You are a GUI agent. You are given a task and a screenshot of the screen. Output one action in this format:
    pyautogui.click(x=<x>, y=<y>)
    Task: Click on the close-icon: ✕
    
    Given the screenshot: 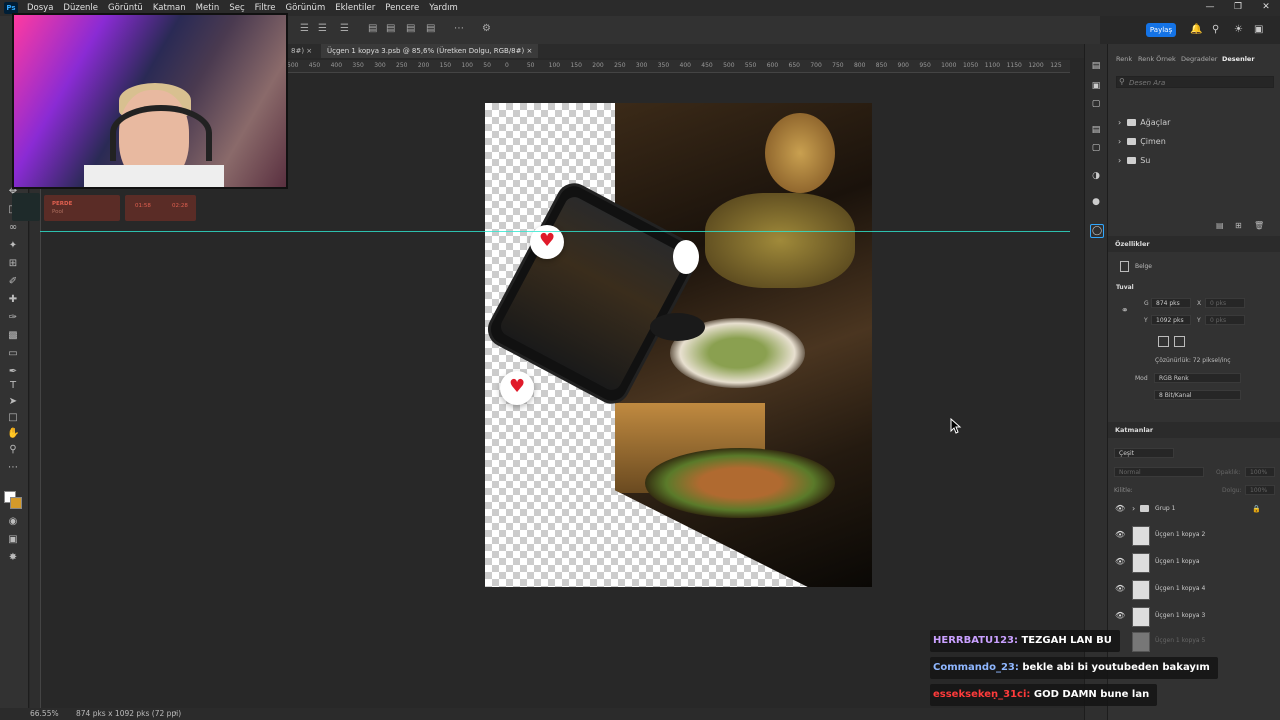 What is the action you would take?
    pyautogui.click(x=1266, y=7)
    